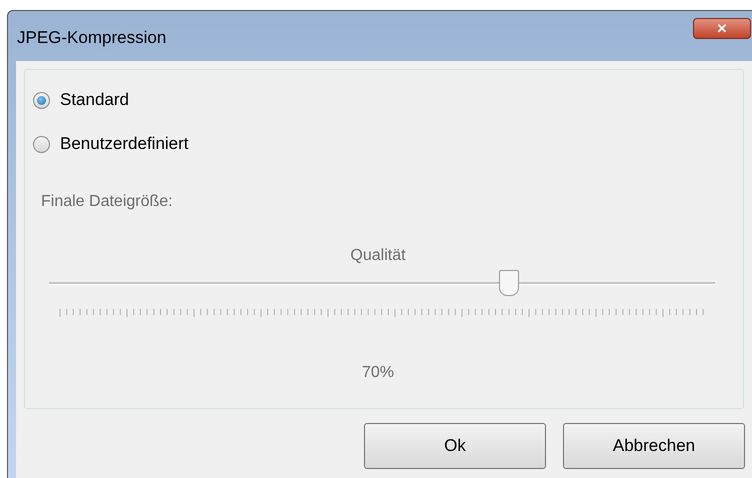  What do you see at coordinates (378, 256) in the screenshot?
I see `quality-label: Qualität` at bounding box center [378, 256].